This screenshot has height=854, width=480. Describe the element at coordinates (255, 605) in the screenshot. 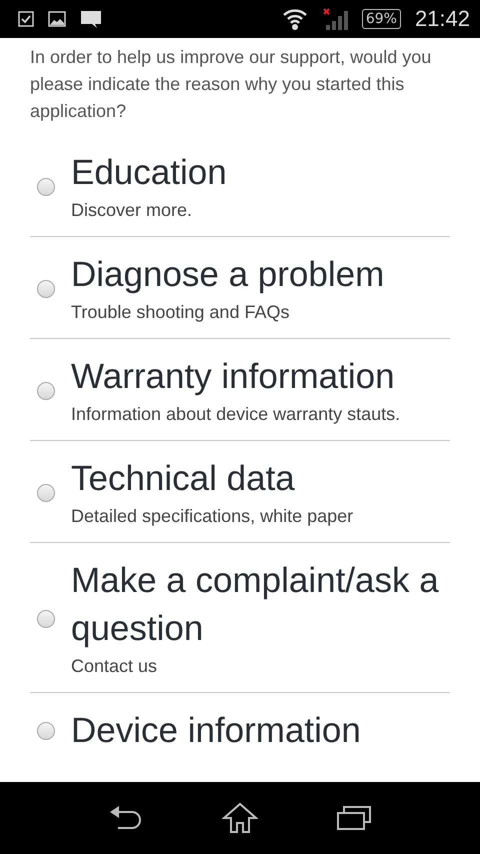

I see `option-title: Make a complaint/ask a question` at that location.